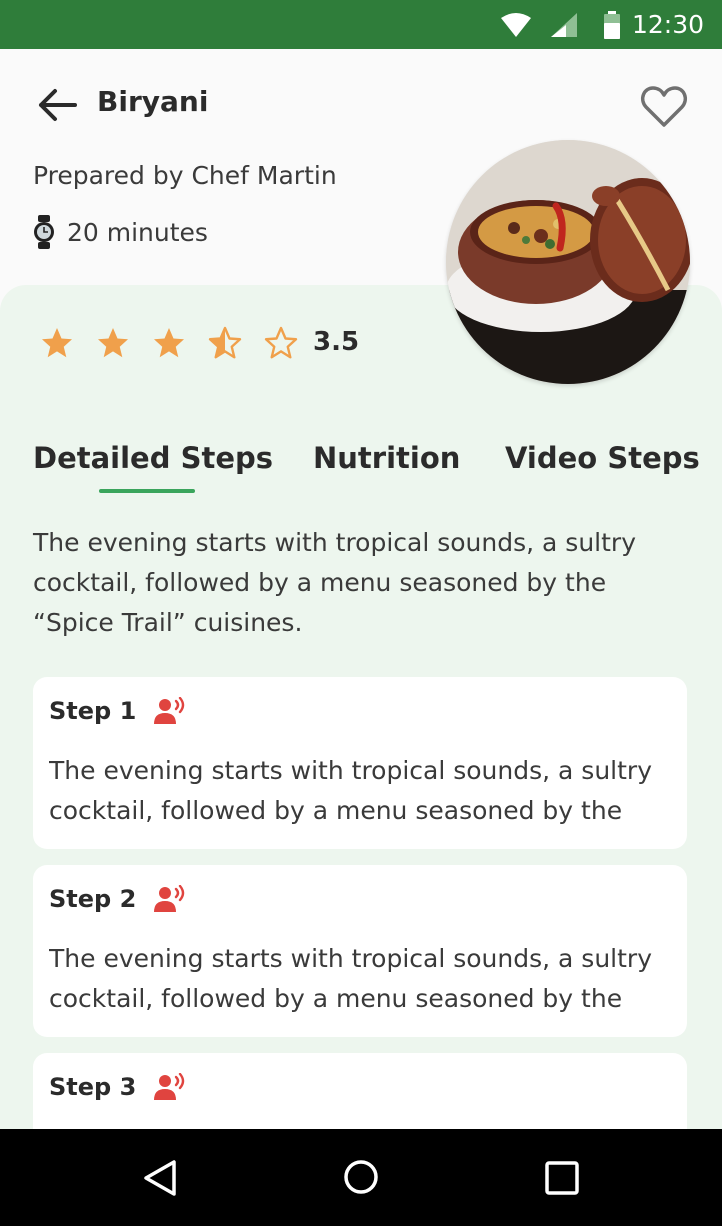  I want to click on nav-home-icon, so click(361, 1177).